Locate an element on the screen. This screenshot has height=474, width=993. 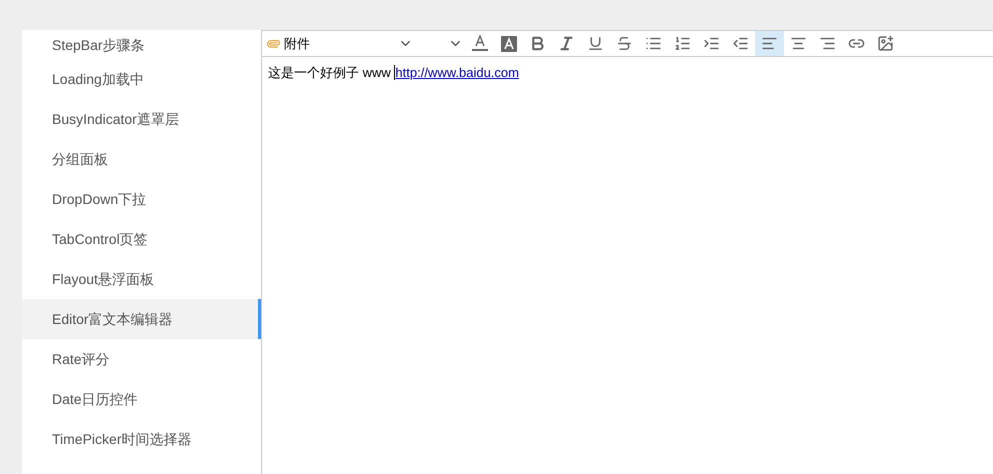
sidebar-item: DropDown下拉 is located at coordinates (141, 199).